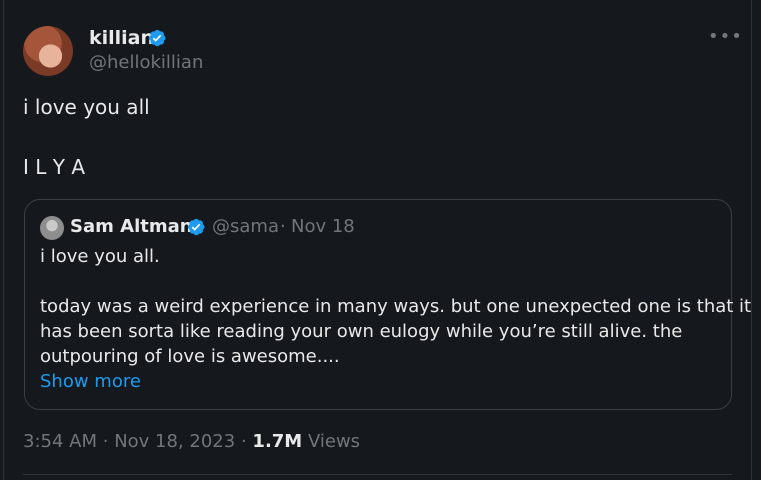 The height and width of the screenshot is (480, 761). What do you see at coordinates (54, 167) in the screenshot?
I see `tweet-text-line-2: I L Y A` at bounding box center [54, 167].